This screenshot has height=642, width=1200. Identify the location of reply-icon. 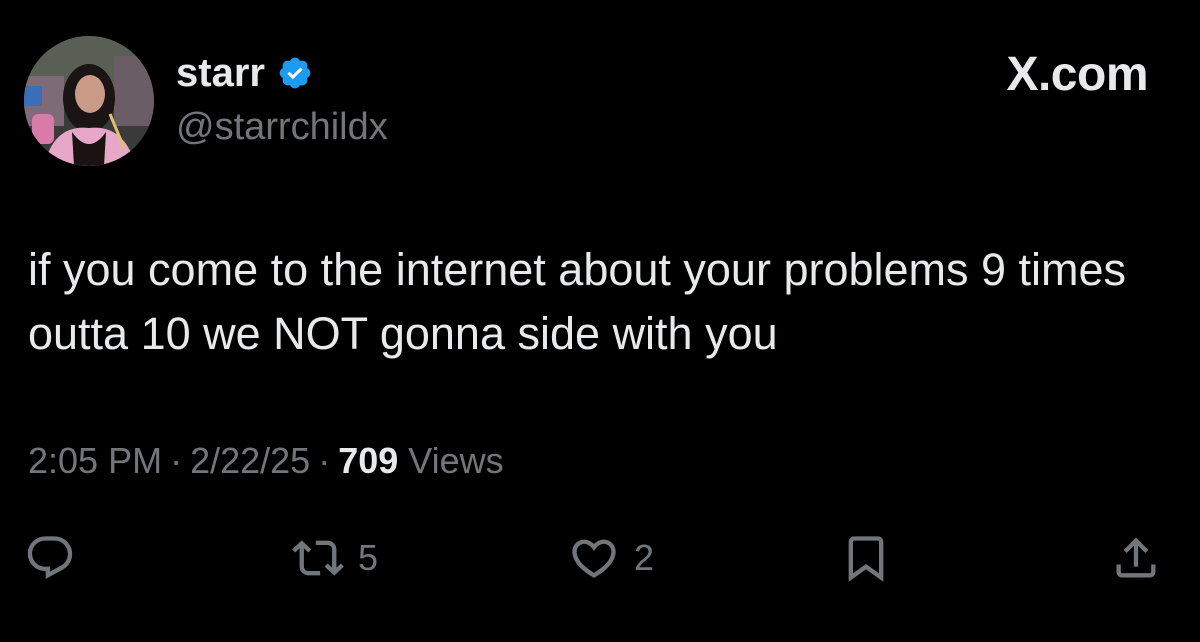
(50, 558).